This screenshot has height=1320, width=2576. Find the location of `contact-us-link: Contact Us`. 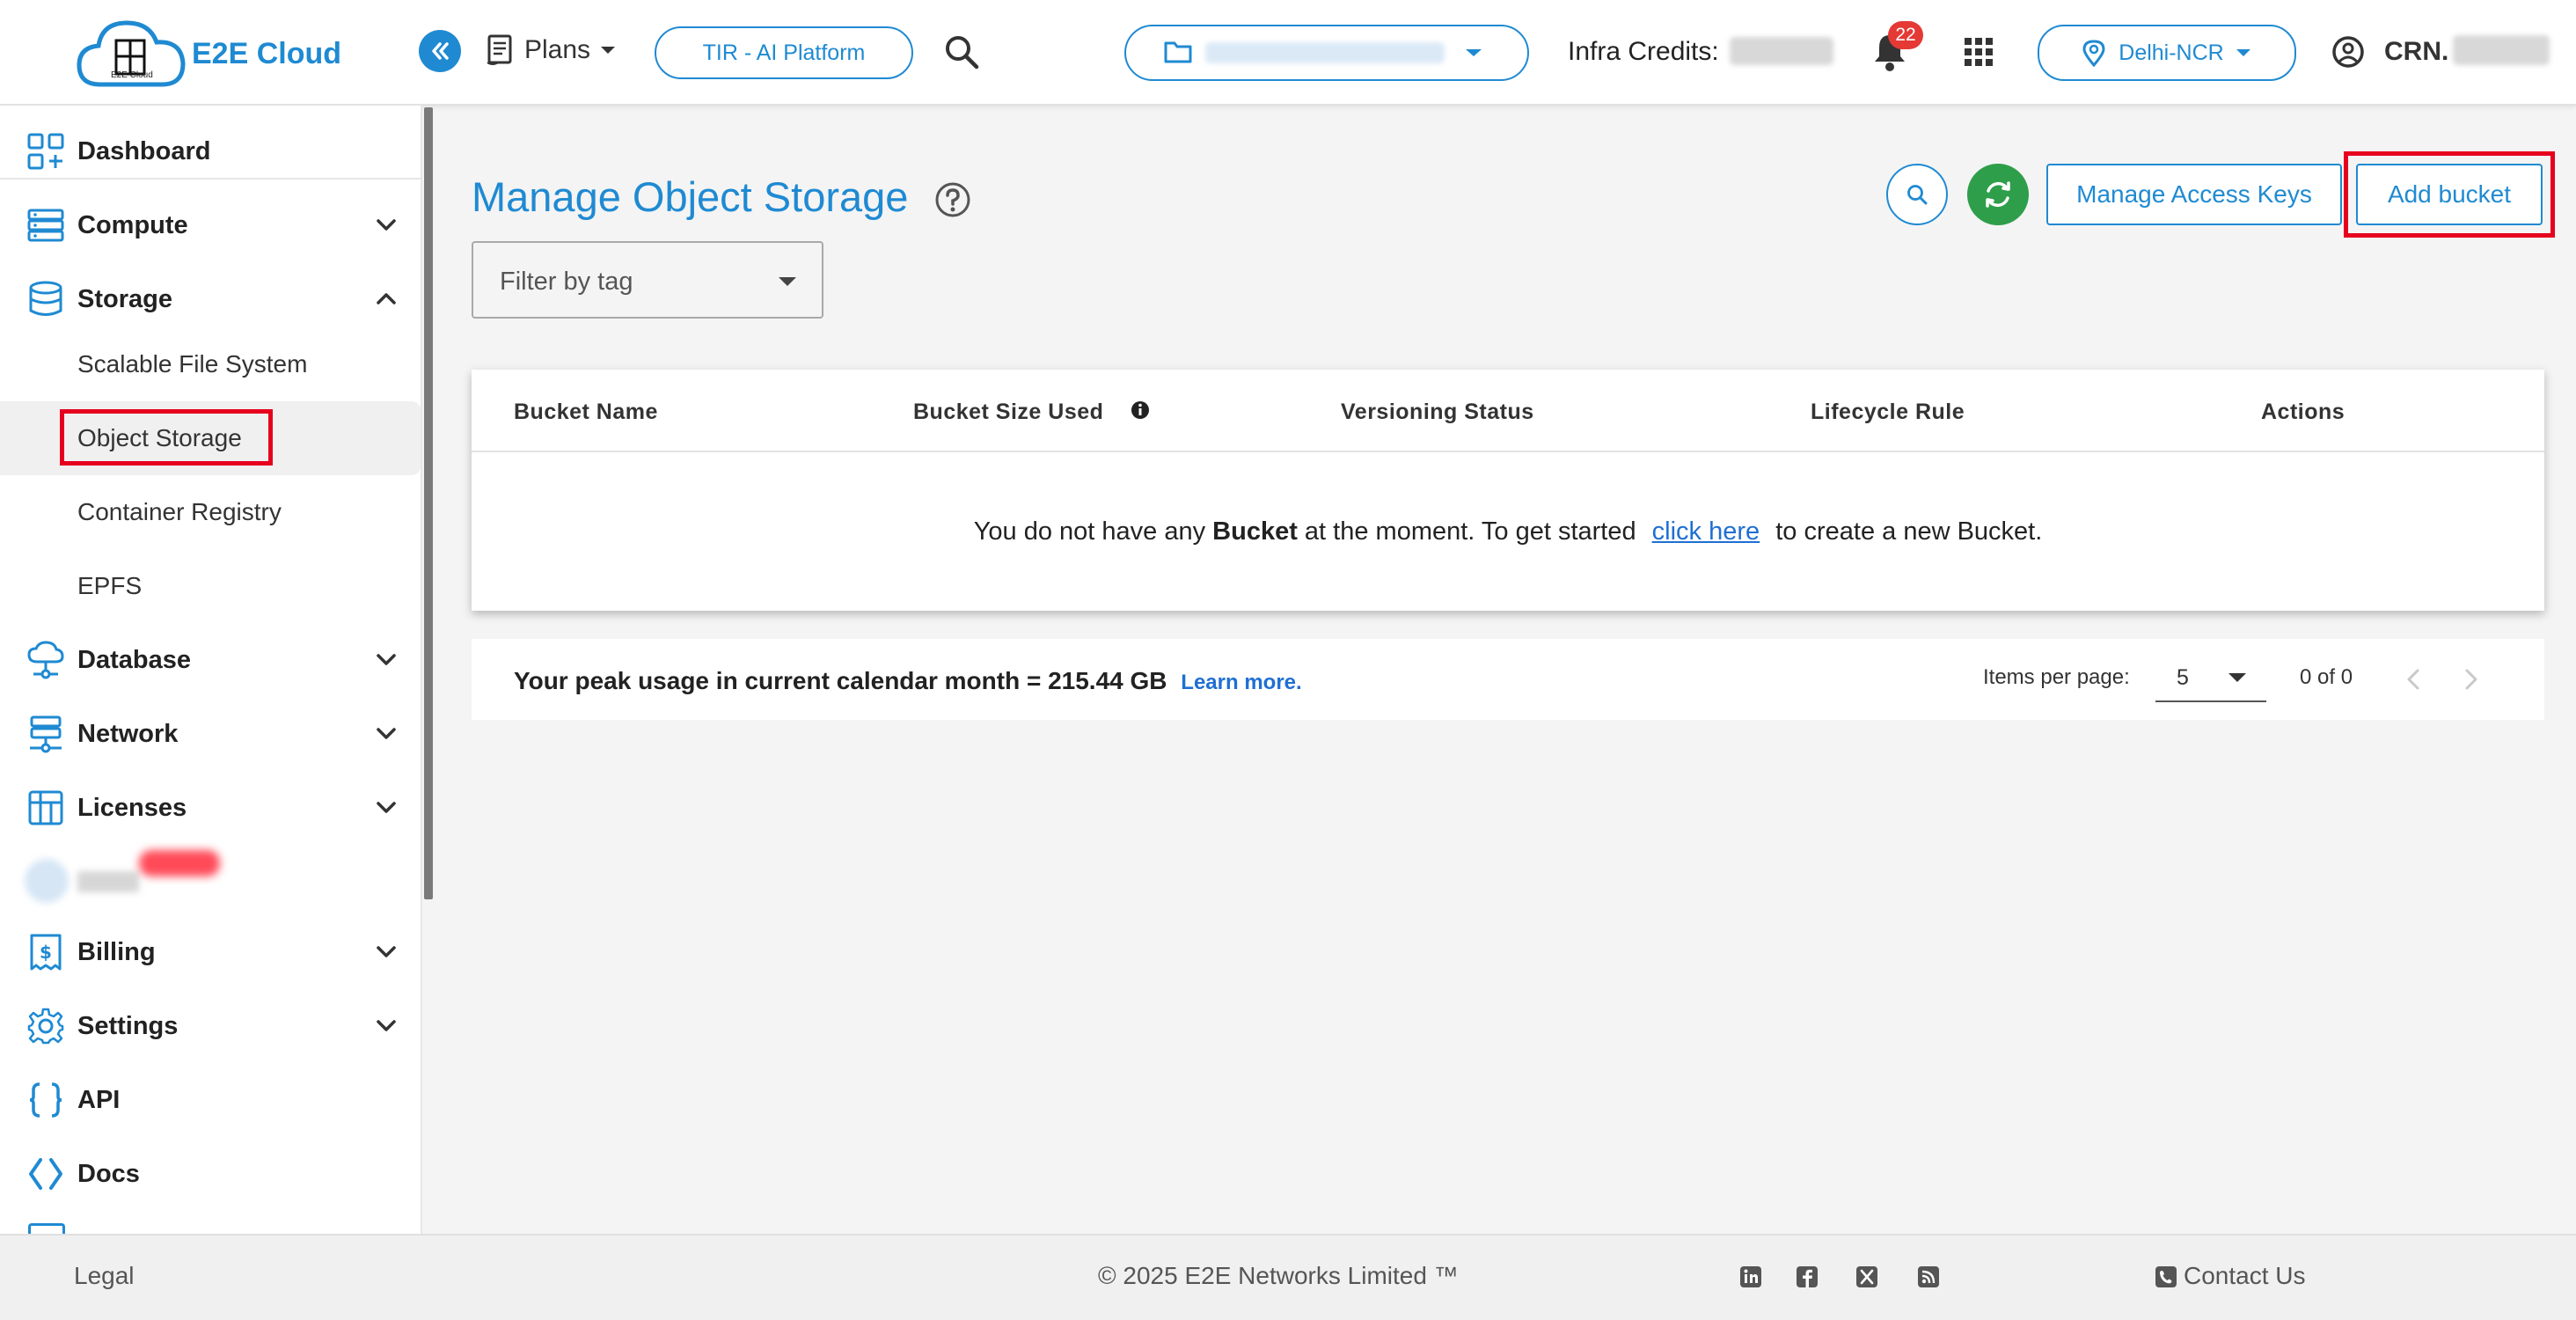

contact-us-link: Contact Us is located at coordinates (2245, 1276).